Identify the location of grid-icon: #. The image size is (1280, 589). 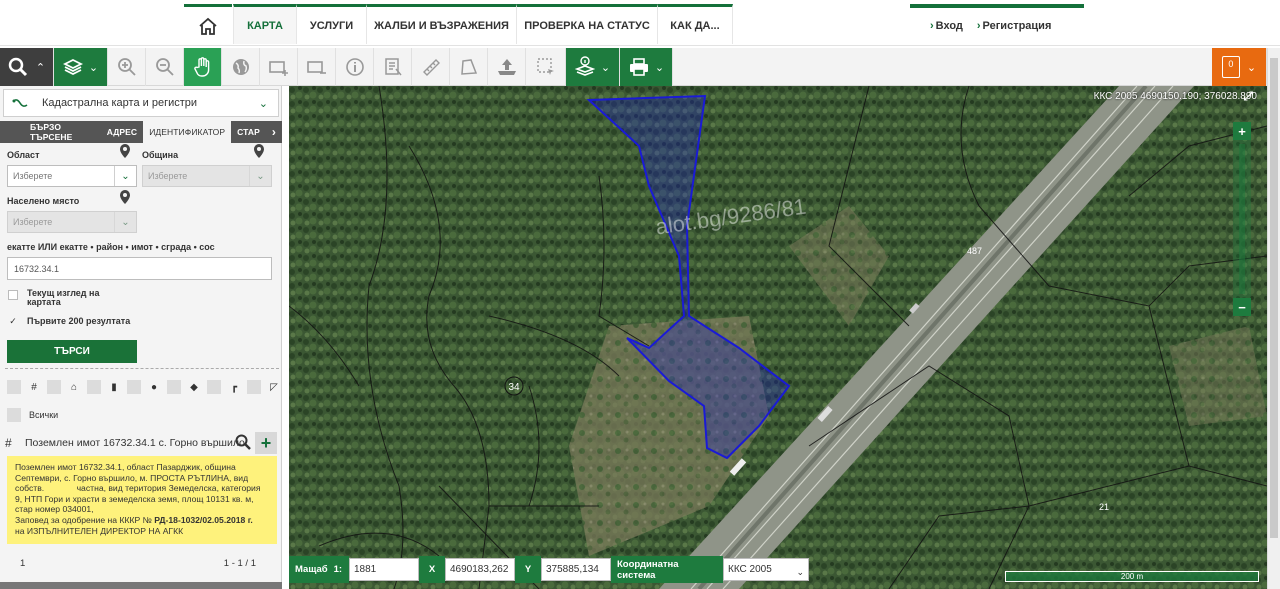
(34, 387).